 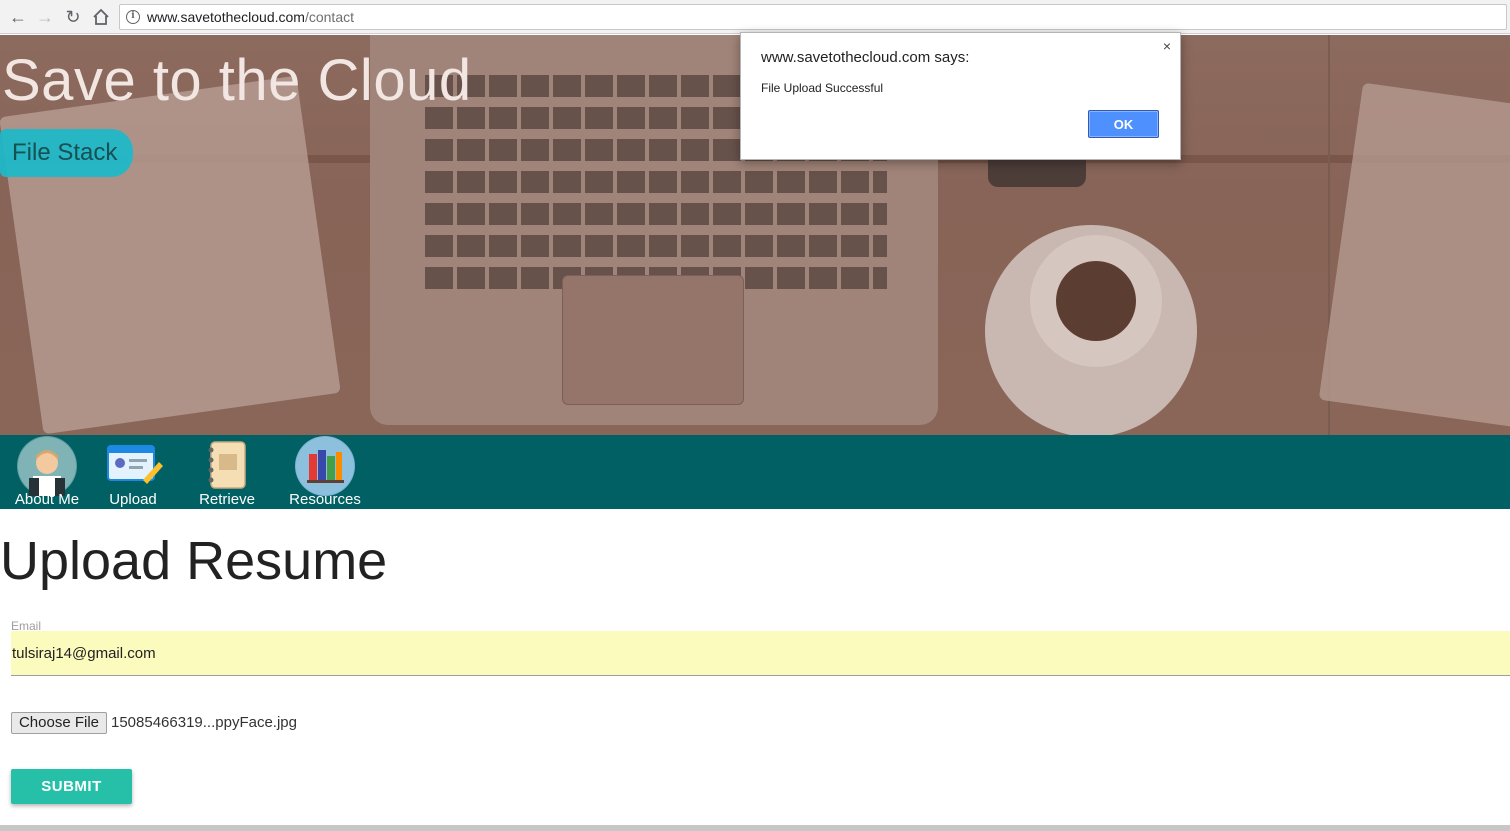 I want to click on choose-file-button: Choose File, so click(x=59, y=723).